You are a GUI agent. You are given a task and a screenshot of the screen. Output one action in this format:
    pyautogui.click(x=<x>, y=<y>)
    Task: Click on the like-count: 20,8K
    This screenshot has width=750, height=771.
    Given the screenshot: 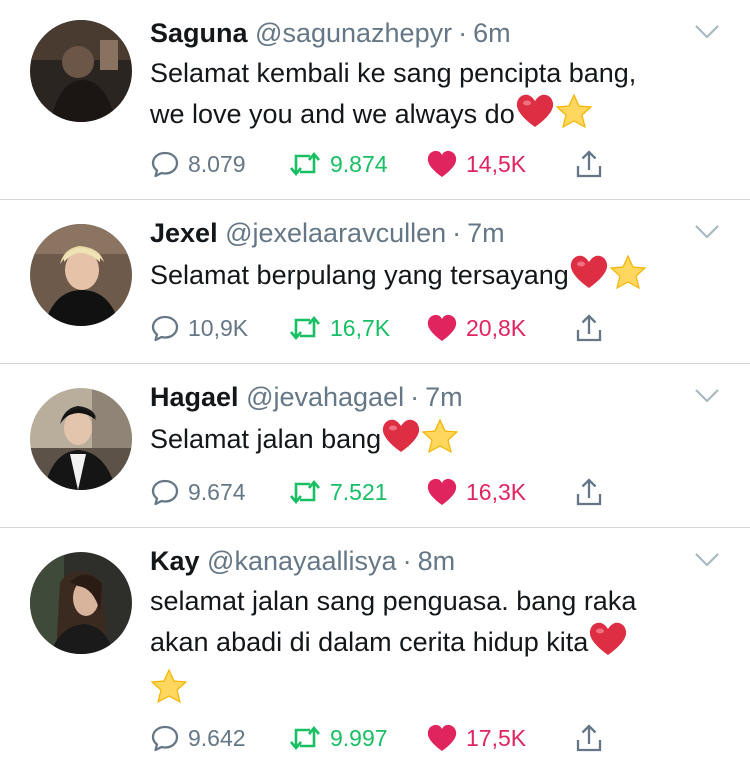 What is the action you would take?
    pyautogui.click(x=496, y=327)
    